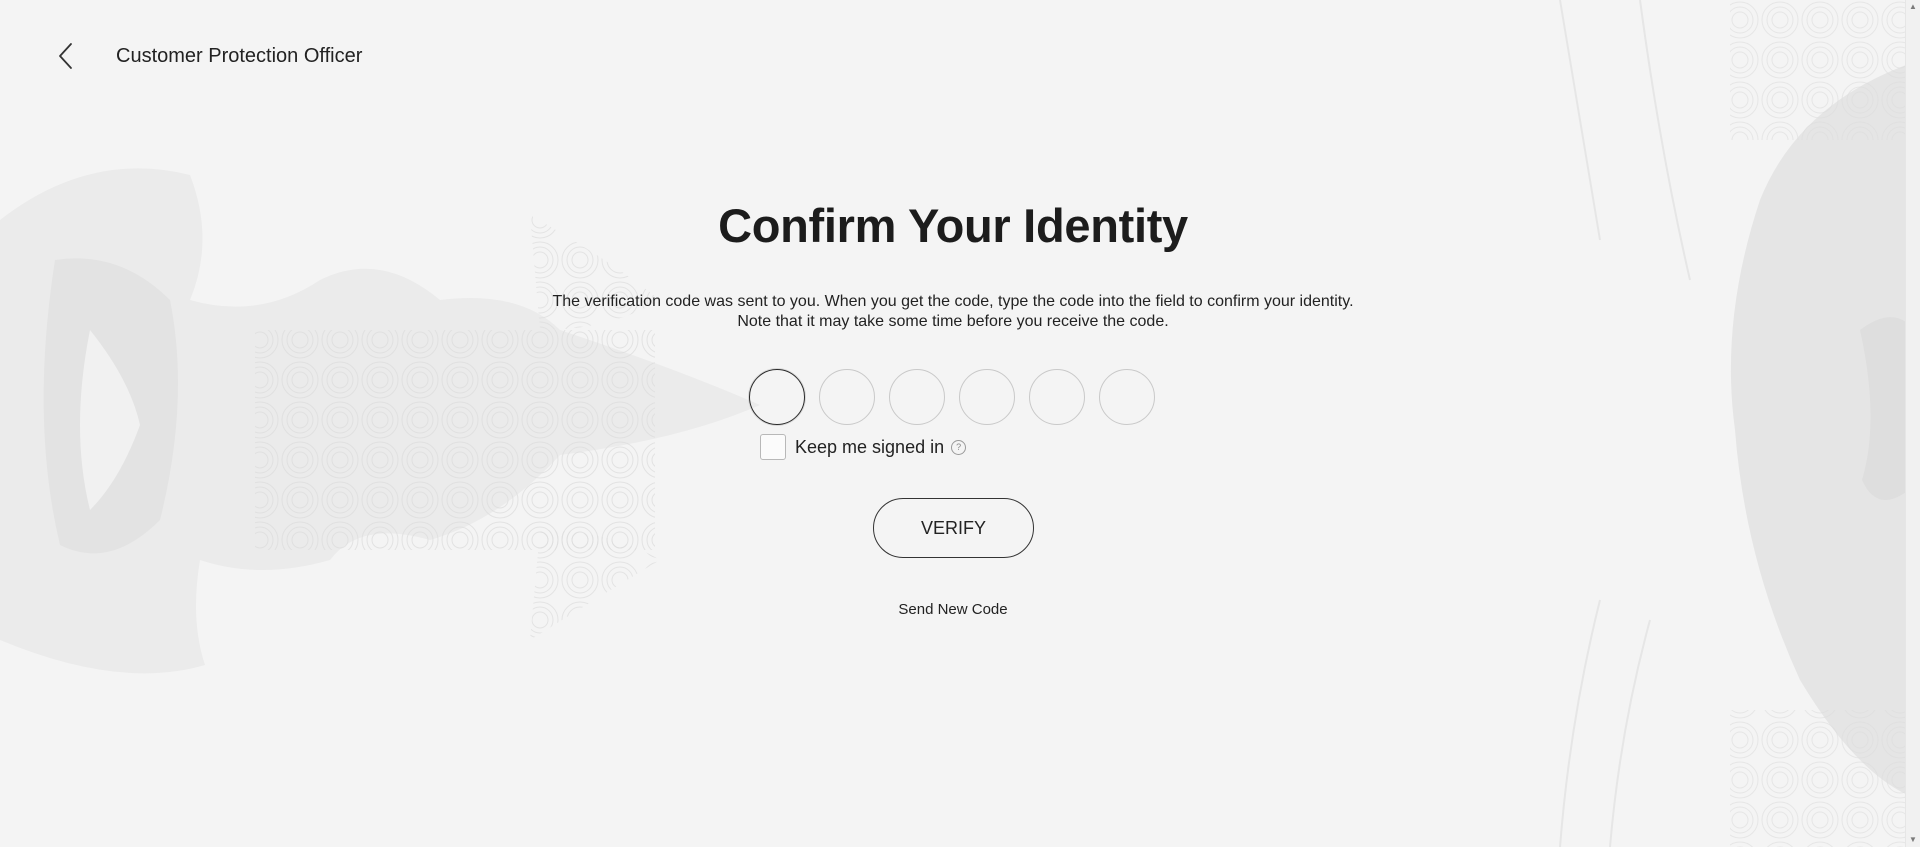  I want to click on send-new-code-label: Send New Code, so click(952, 609).